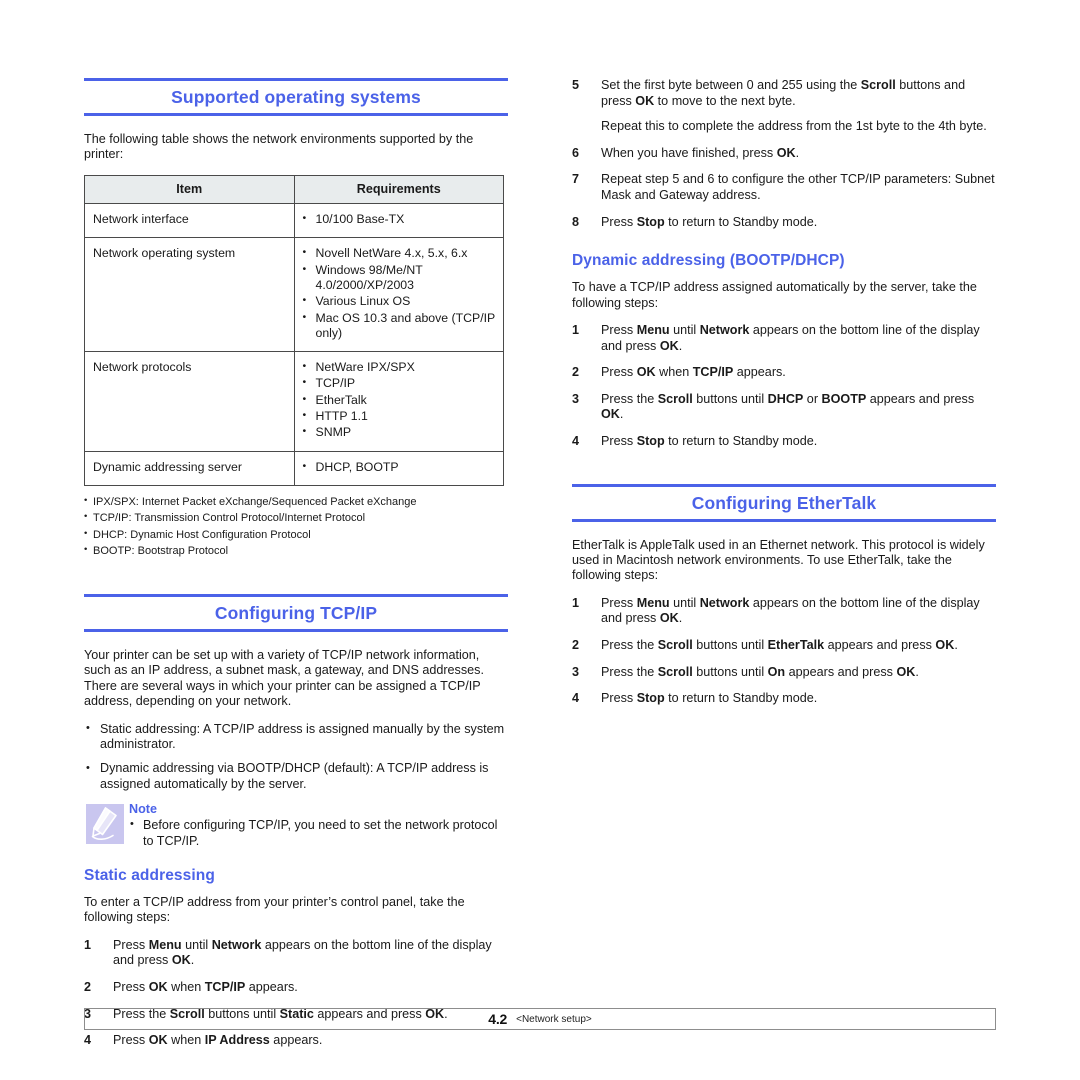 The image size is (1080, 1080). What do you see at coordinates (205, 987) in the screenshot?
I see `step-text: Press OK when TCP/IP appears.` at bounding box center [205, 987].